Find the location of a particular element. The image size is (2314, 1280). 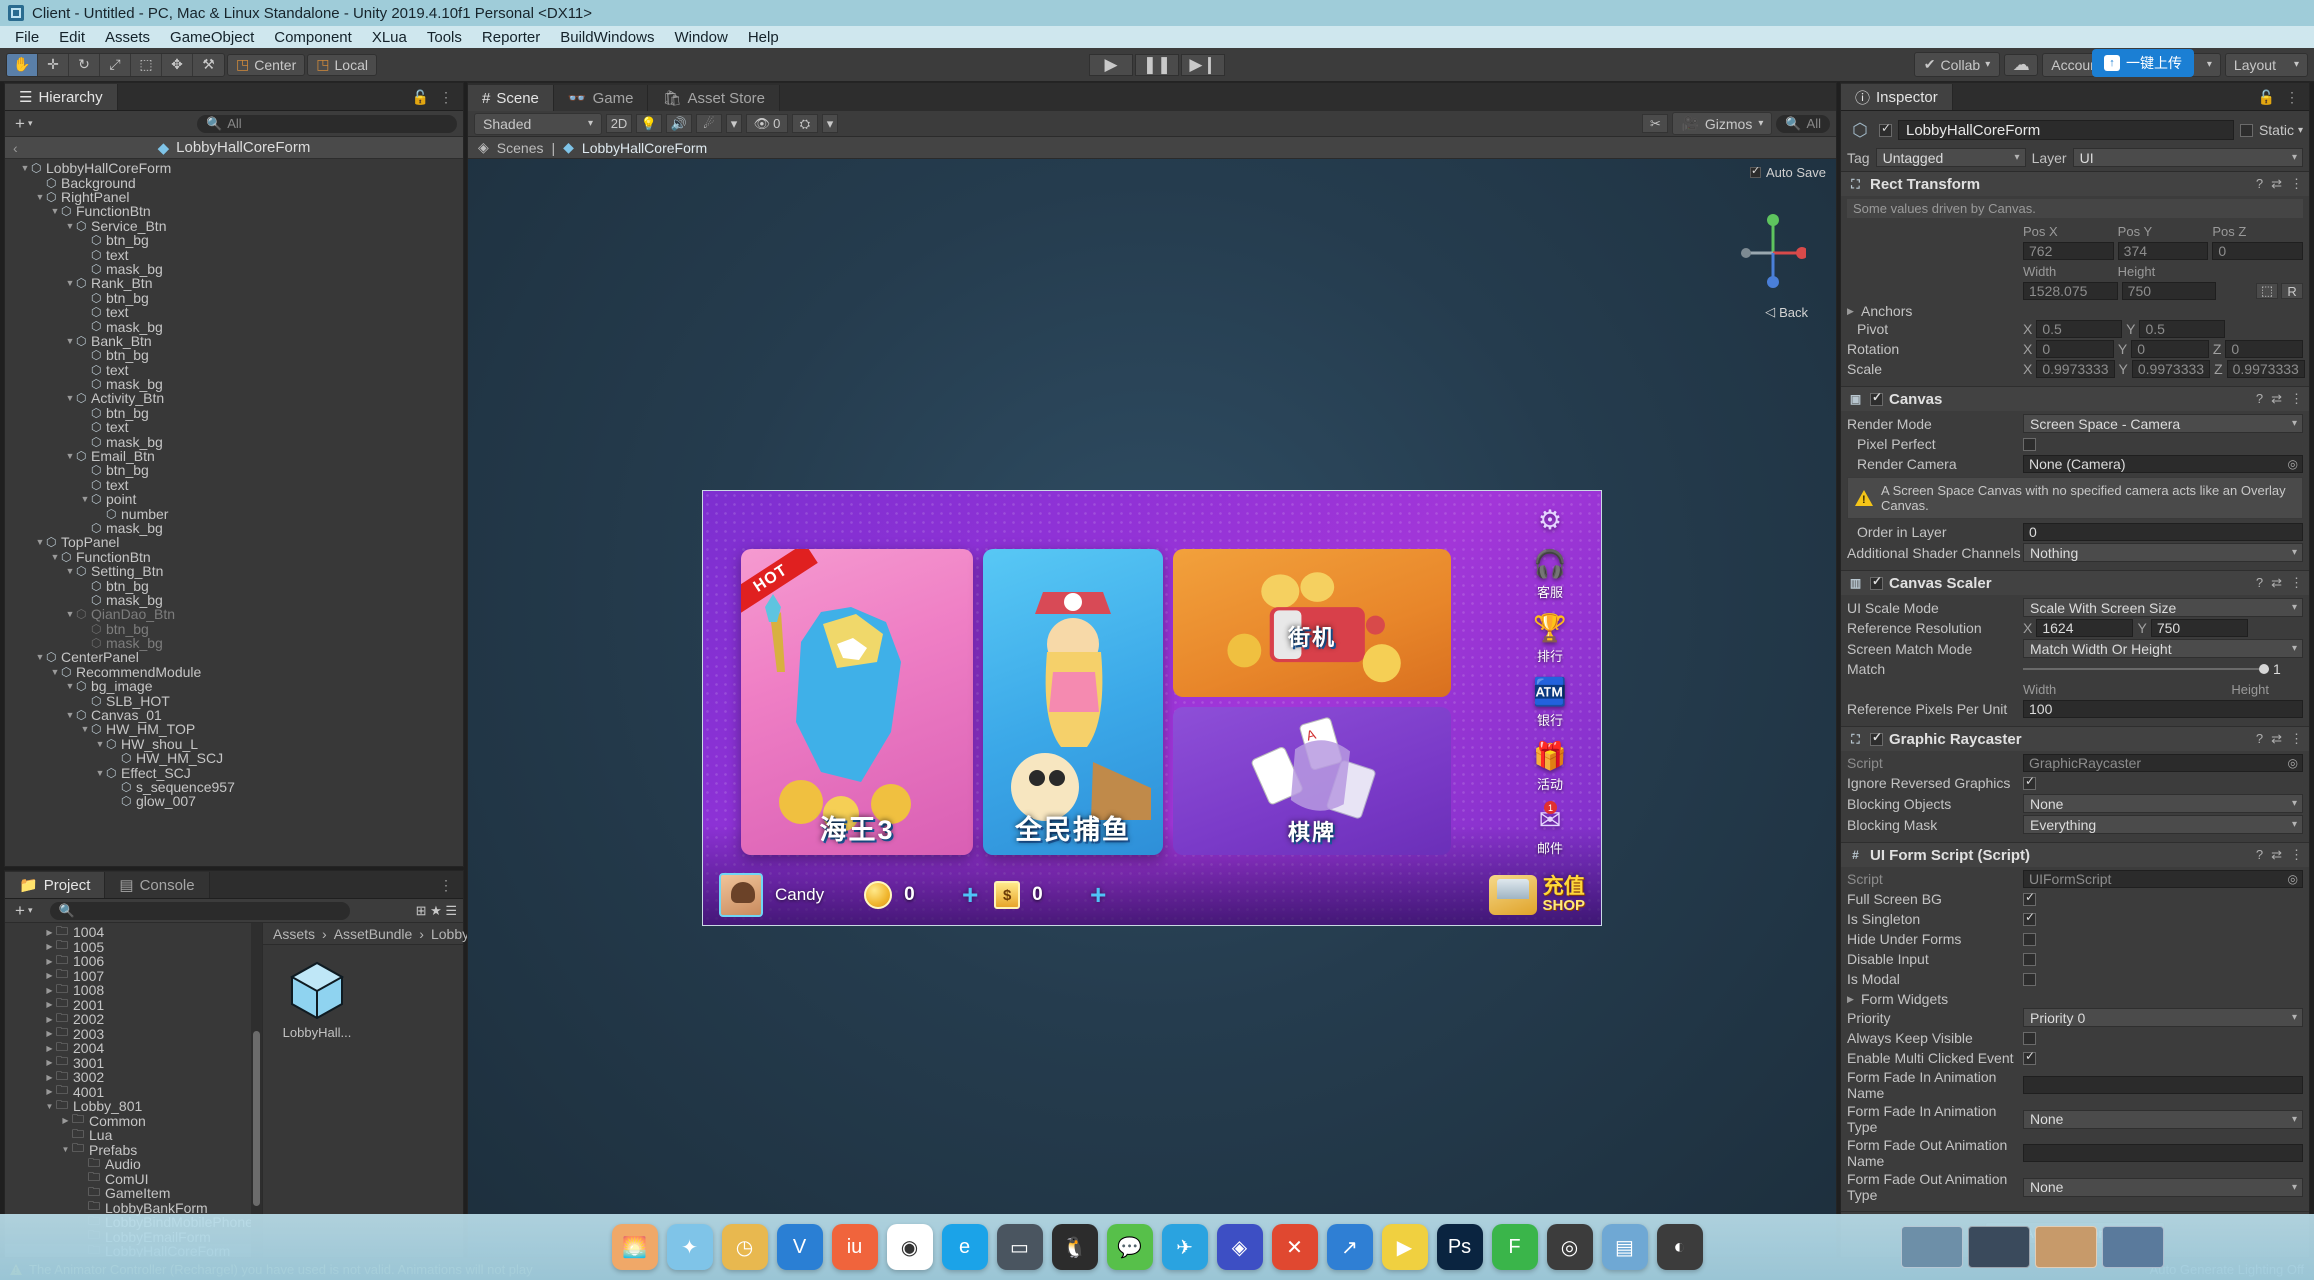

anchors-foldout: ▶ Anchors is located at coordinates (2075, 311).